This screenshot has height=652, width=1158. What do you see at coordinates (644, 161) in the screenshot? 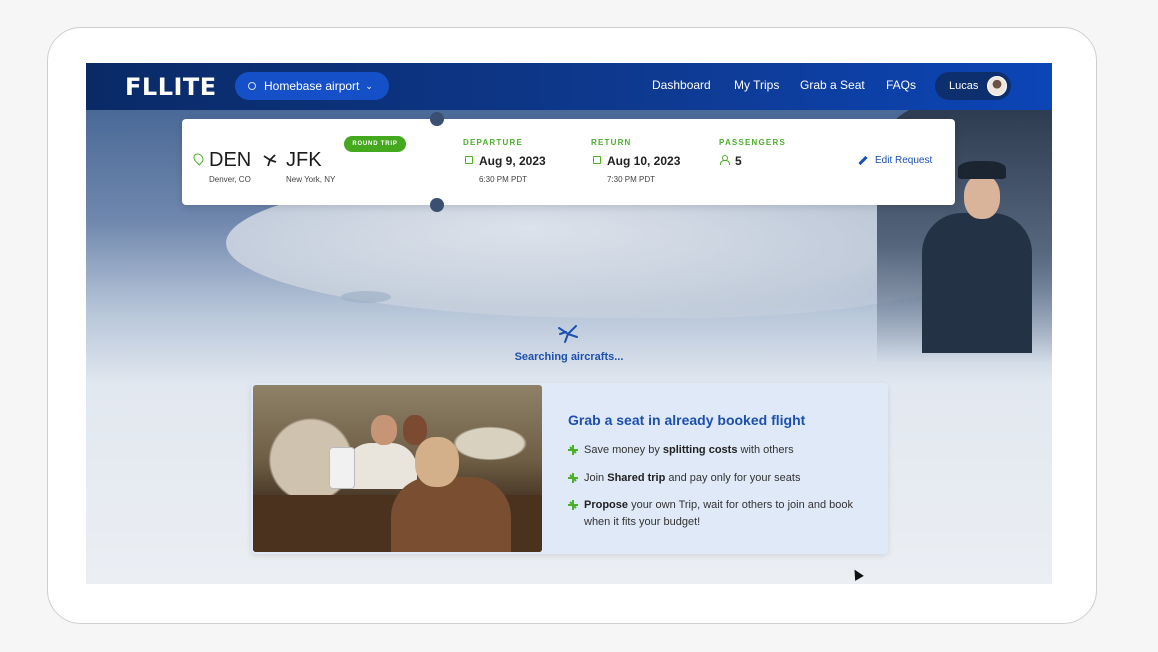
I see `return-date: Aug 10, 2023` at bounding box center [644, 161].